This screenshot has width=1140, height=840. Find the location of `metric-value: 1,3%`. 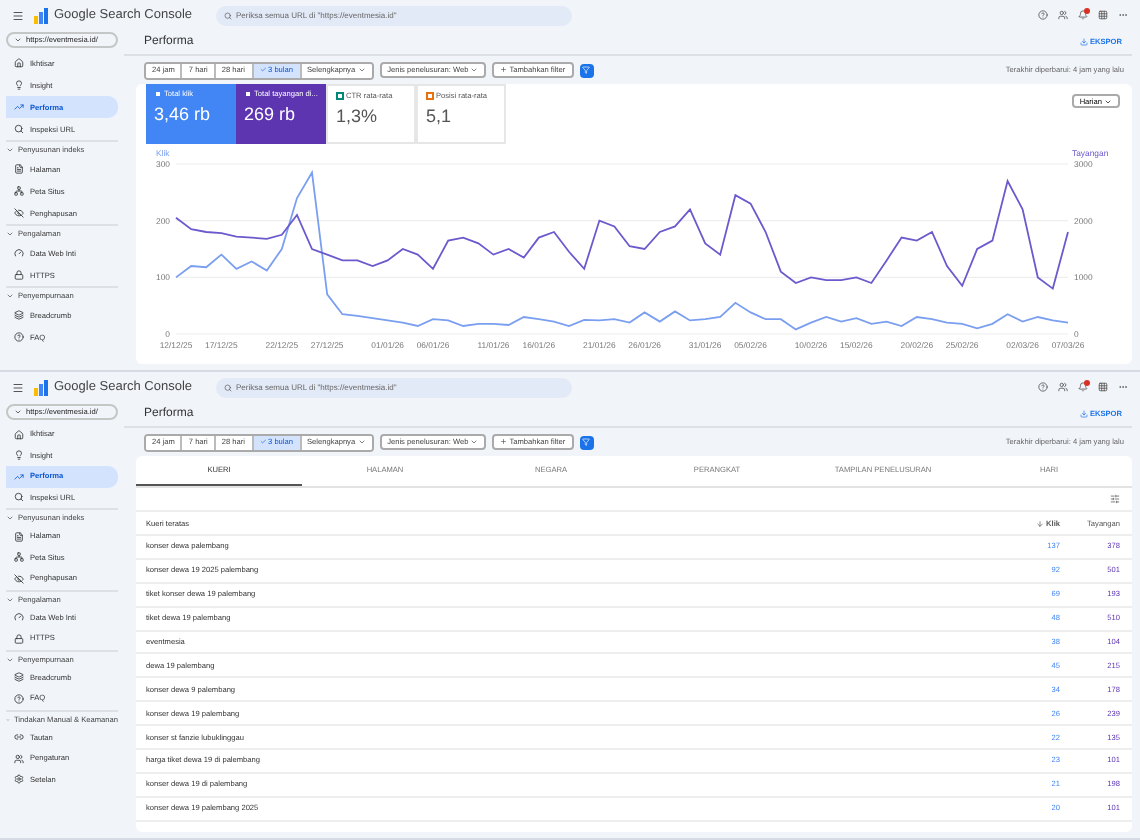

metric-value: 1,3% is located at coordinates (358, 116).